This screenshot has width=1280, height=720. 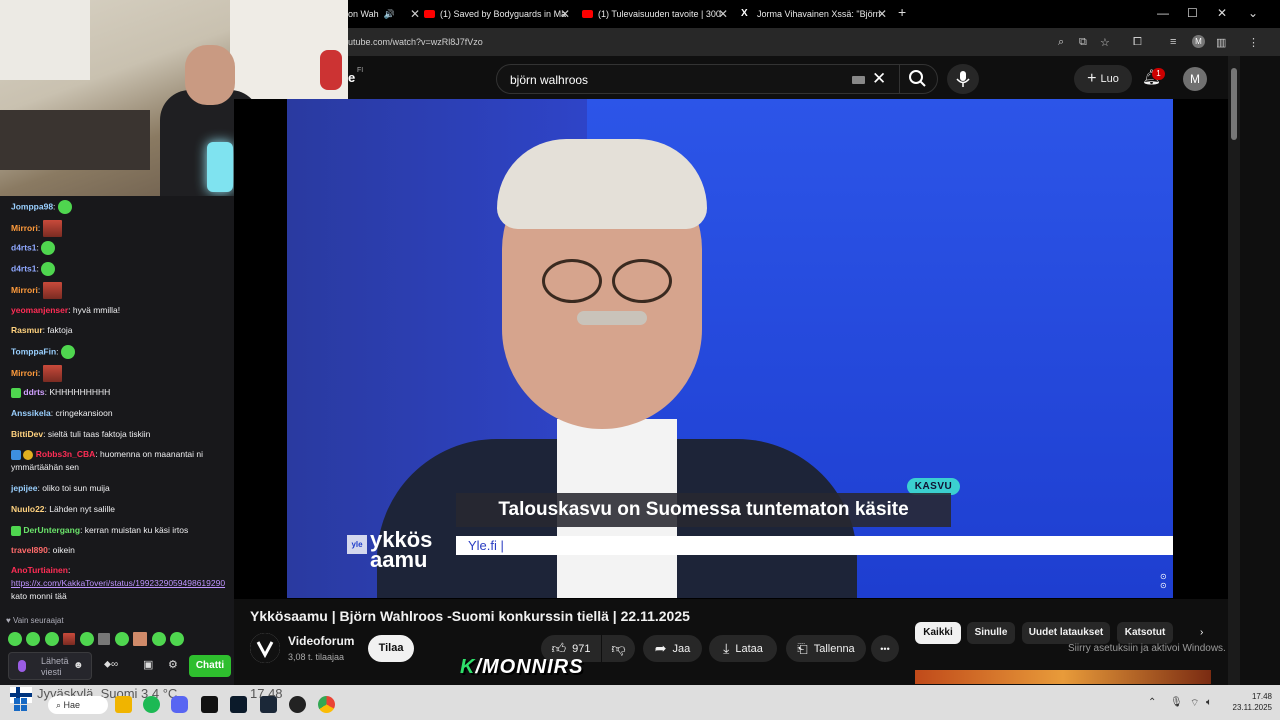 What do you see at coordinates (321, 641) in the screenshot?
I see `channel-name: Videoforum` at bounding box center [321, 641].